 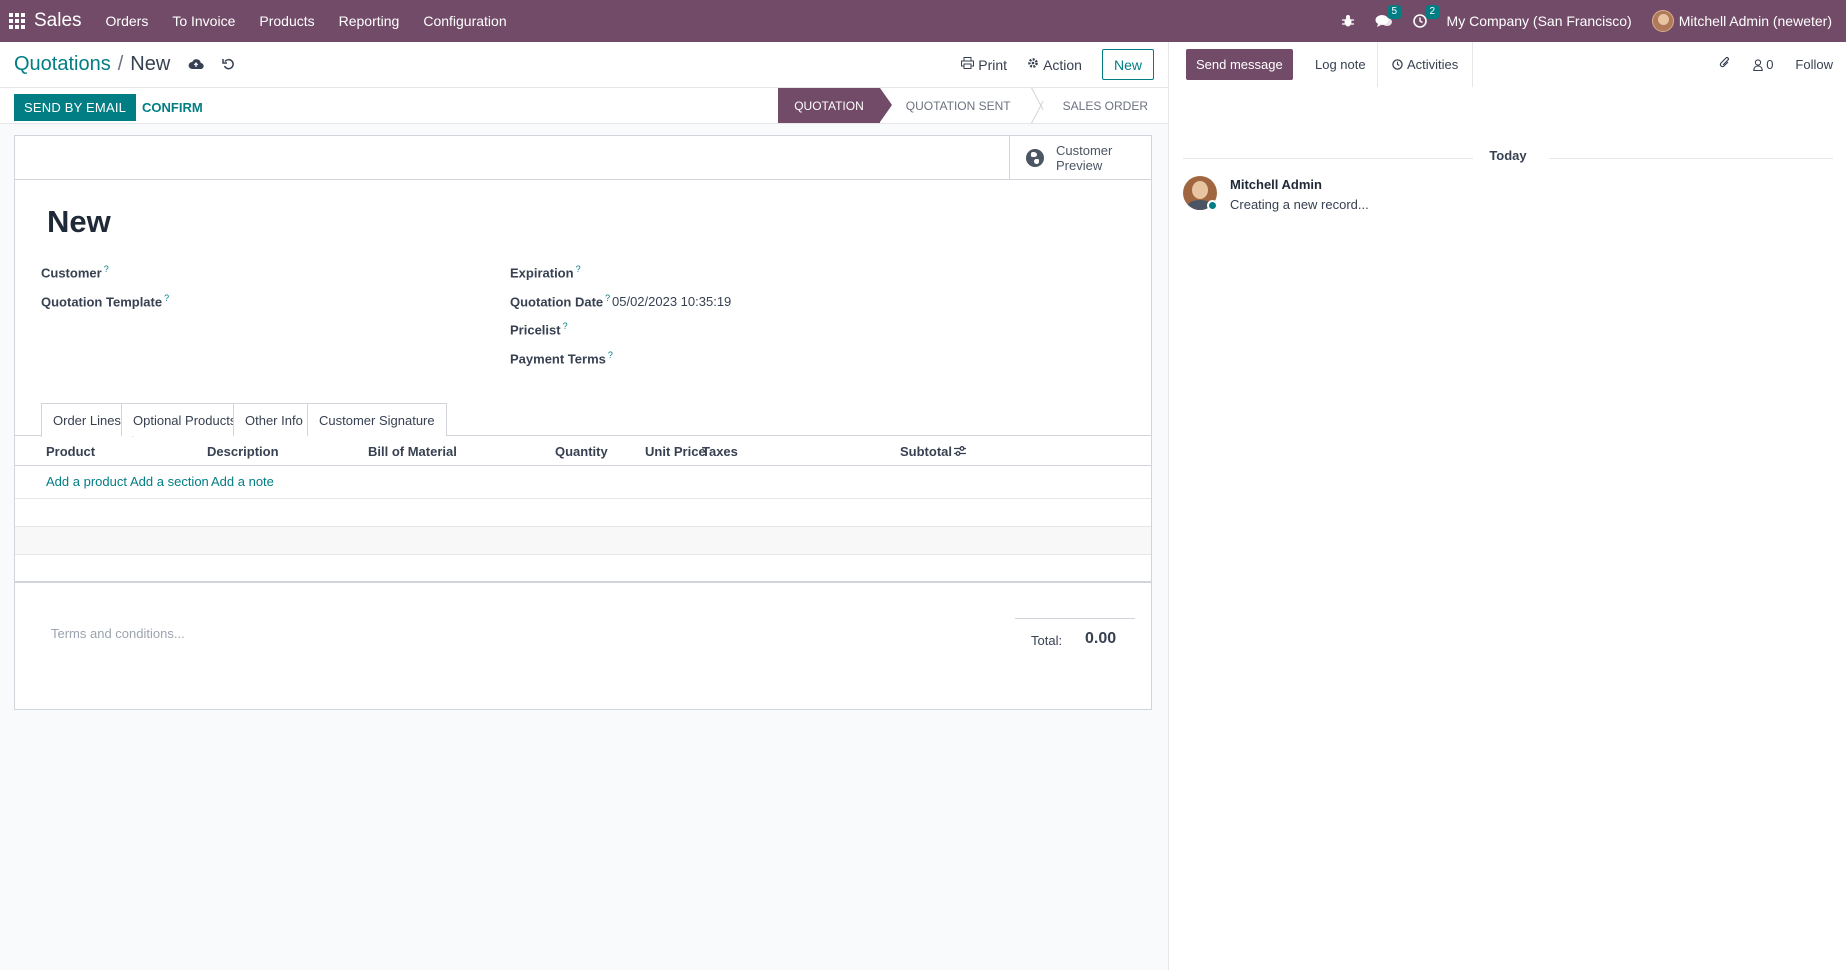 I want to click on clock-icon, so click(x=1397, y=64).